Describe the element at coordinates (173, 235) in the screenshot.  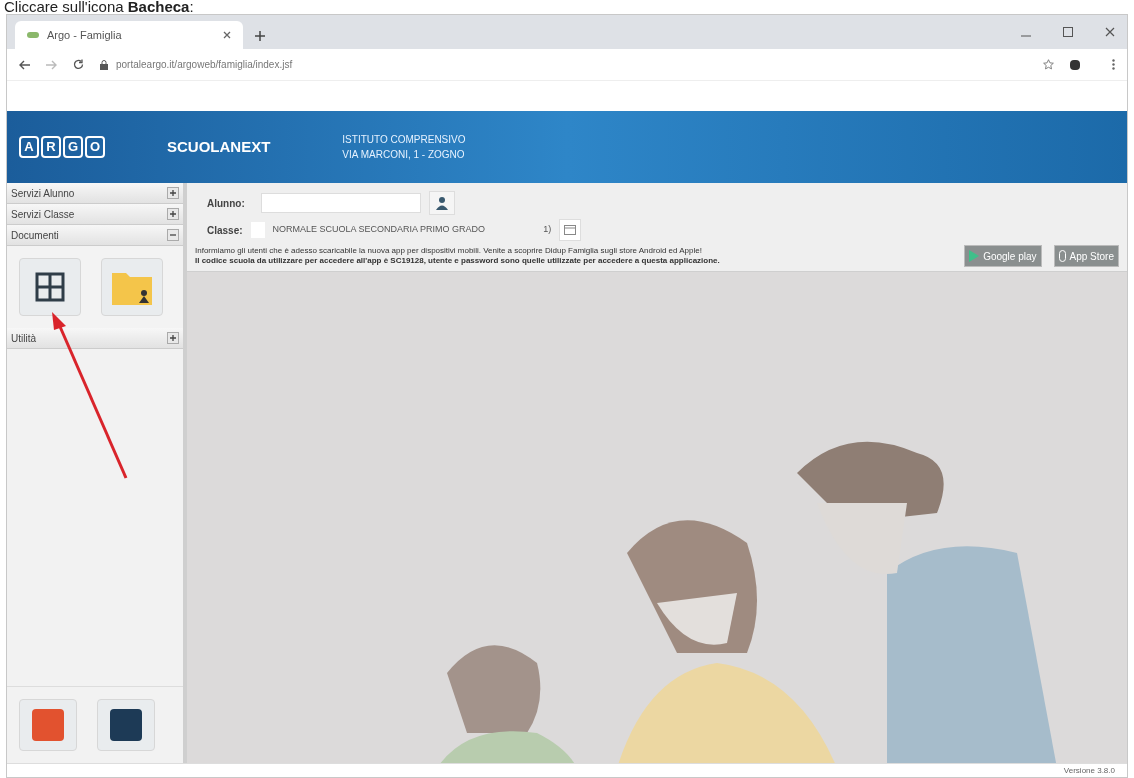
I see `collapse-icon` at that location.